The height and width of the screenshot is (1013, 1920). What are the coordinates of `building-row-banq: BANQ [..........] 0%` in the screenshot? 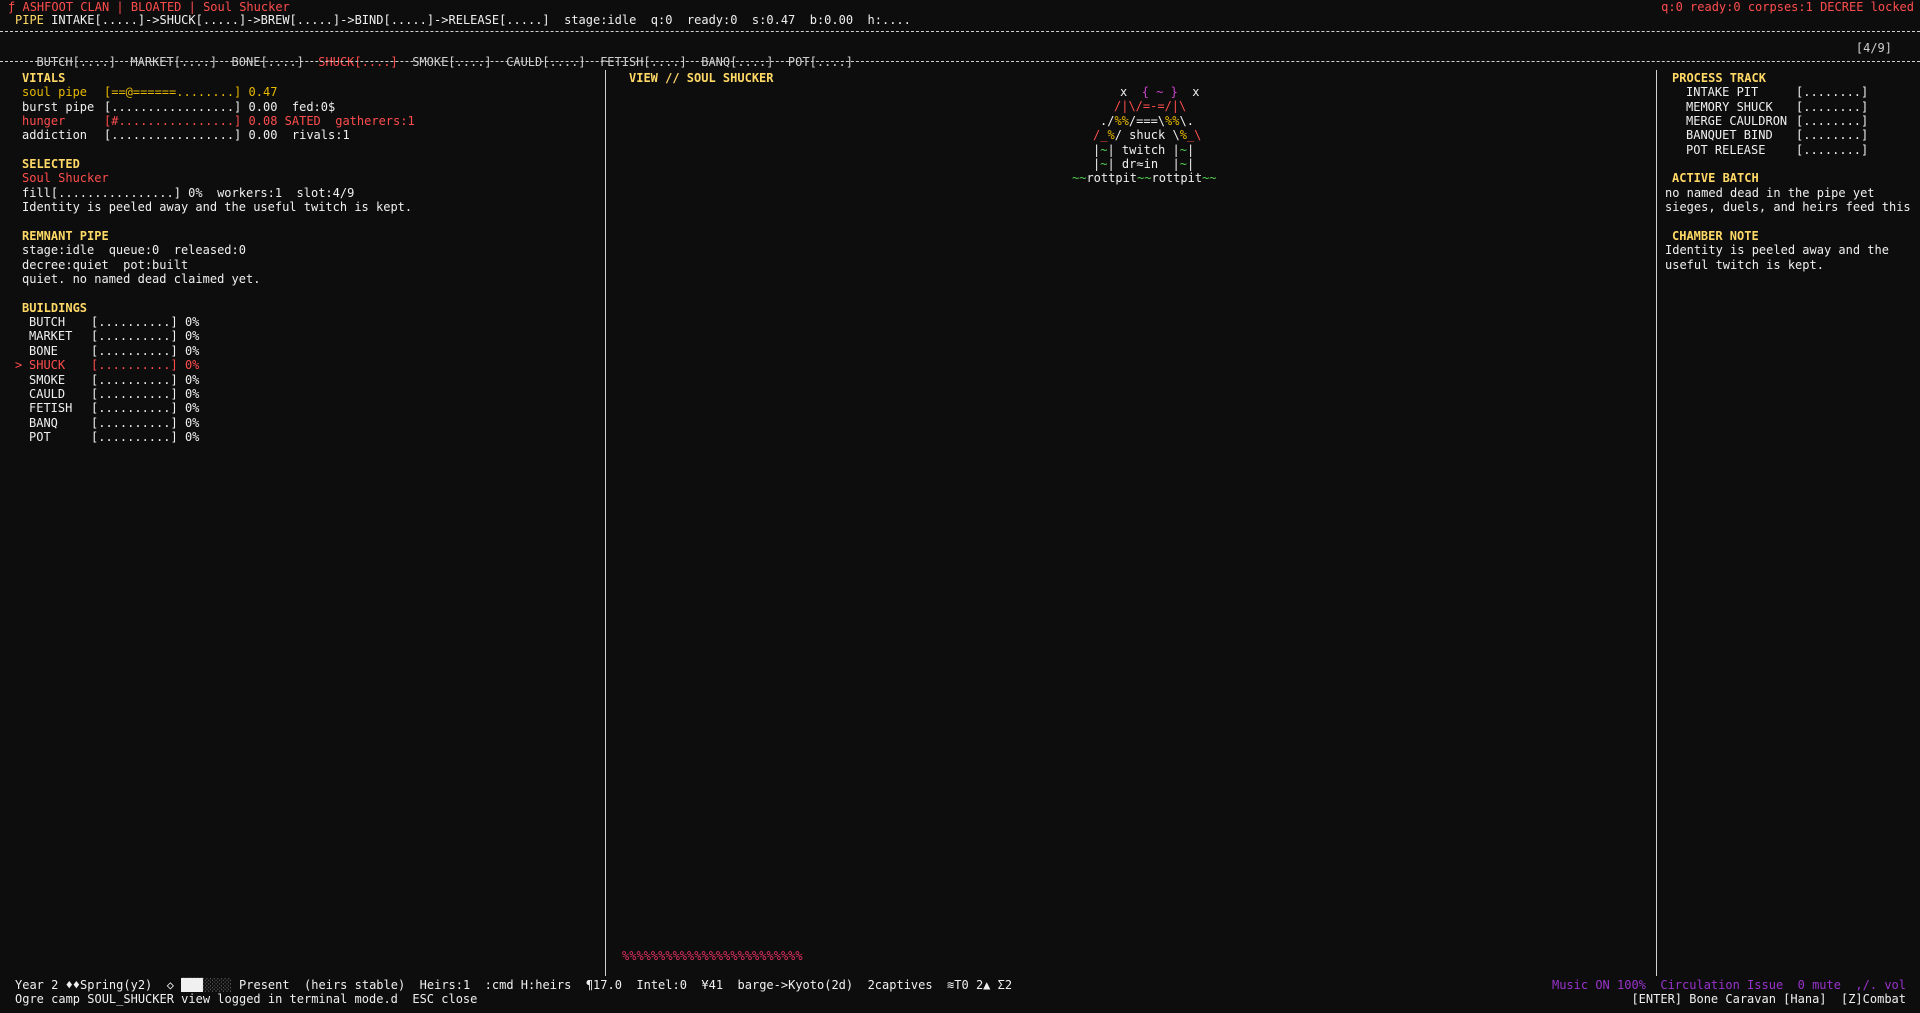 It's located at (107, 423).